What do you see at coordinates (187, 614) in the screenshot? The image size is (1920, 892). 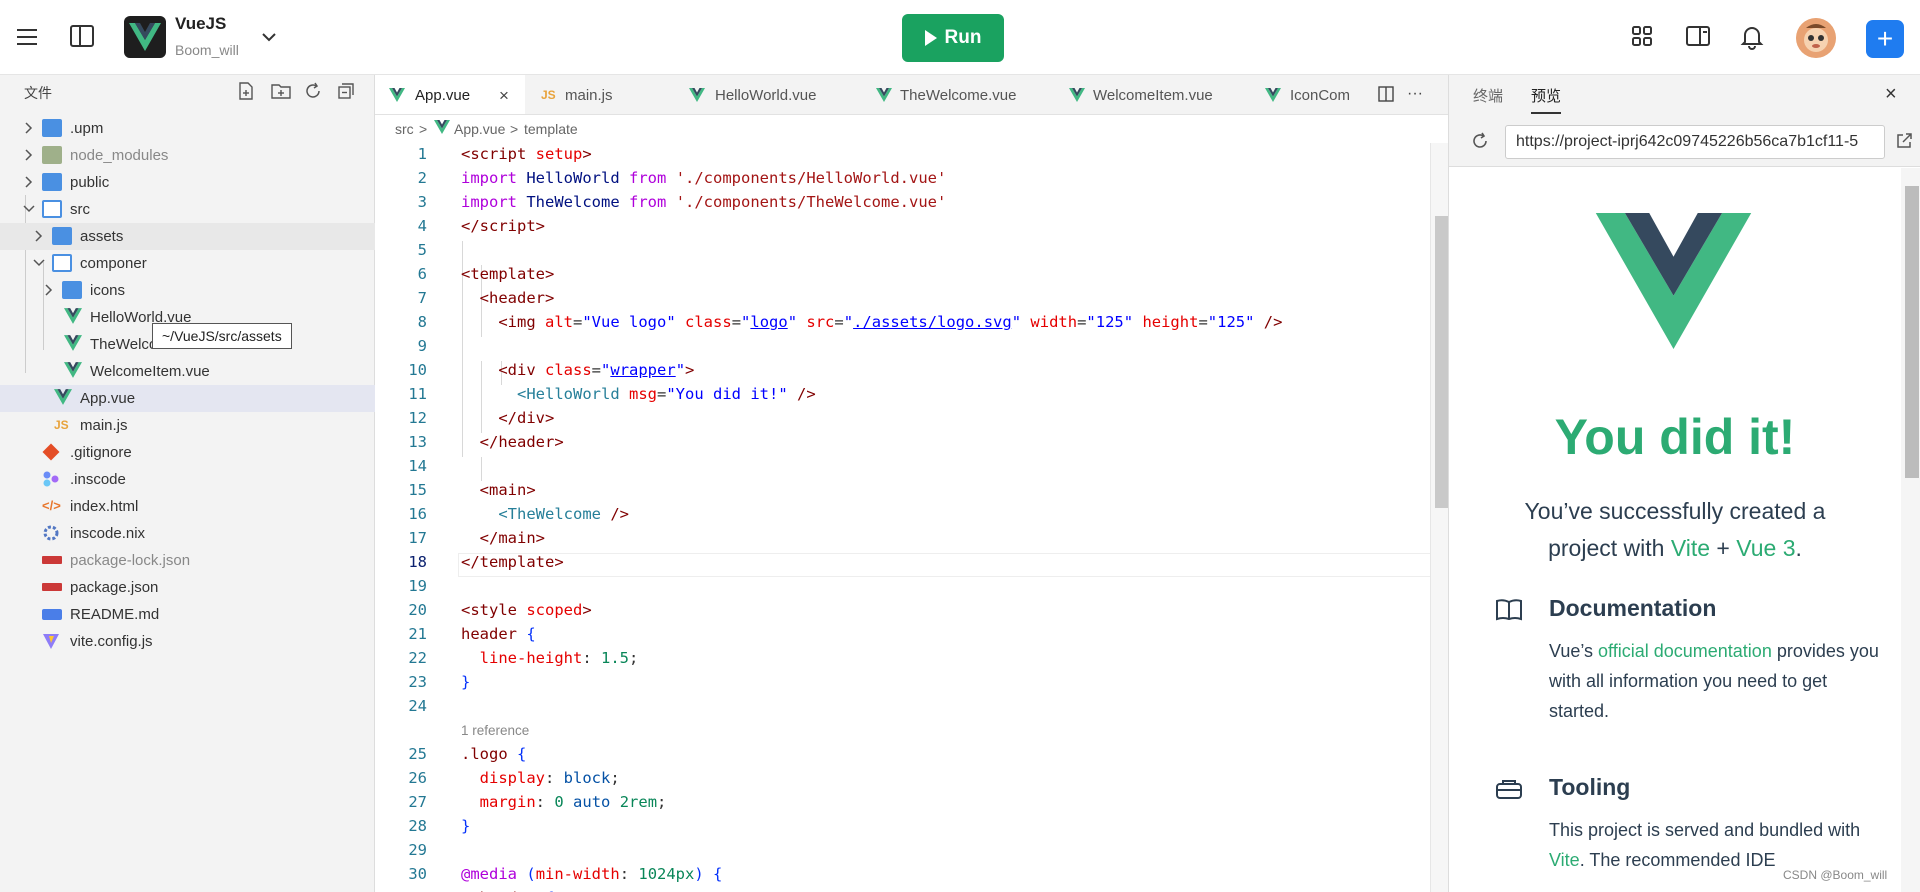 I see `tree-item-readme: README.md` at bounding box center [187, 614].